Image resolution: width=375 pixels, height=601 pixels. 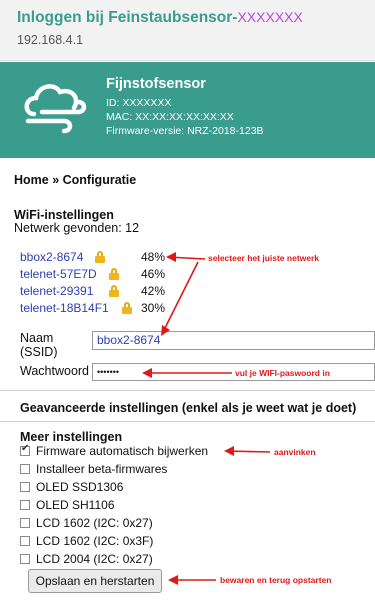 I want to click on annotation-check: aanvinken, so click(x=295, y=452).